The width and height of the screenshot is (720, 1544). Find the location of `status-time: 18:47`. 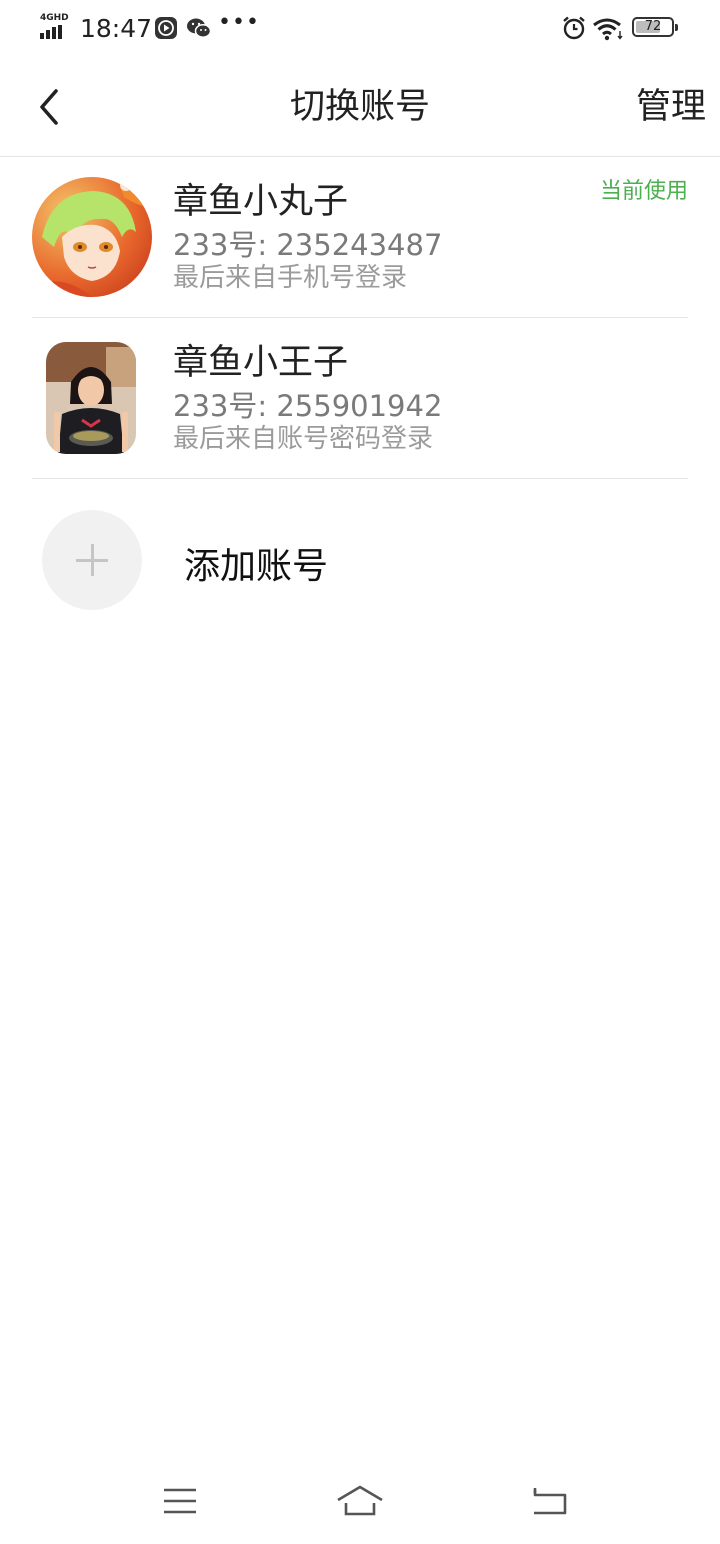

status-time: 18:47 is located at coordinates (116, 28).